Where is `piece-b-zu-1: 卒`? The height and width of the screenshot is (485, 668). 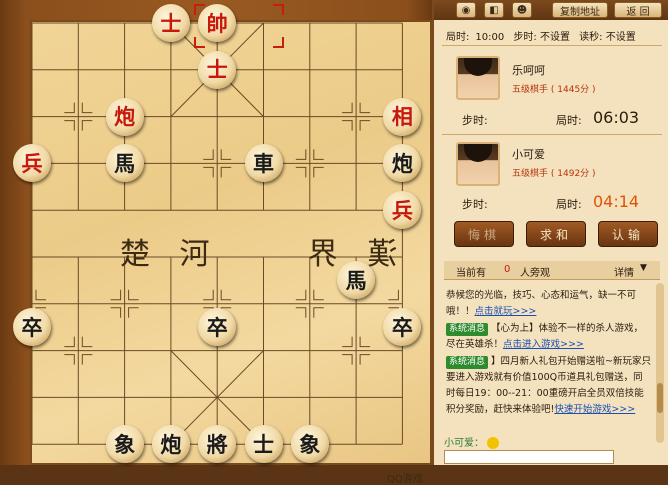 piece-b-zu-1: 卒 is located at coordinates (32, 327).